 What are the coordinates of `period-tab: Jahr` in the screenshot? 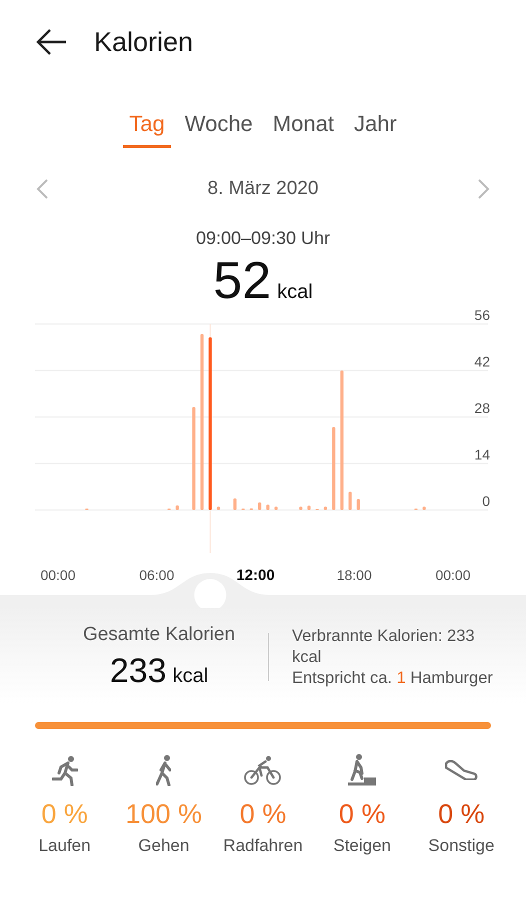 It's located at (375, 128).